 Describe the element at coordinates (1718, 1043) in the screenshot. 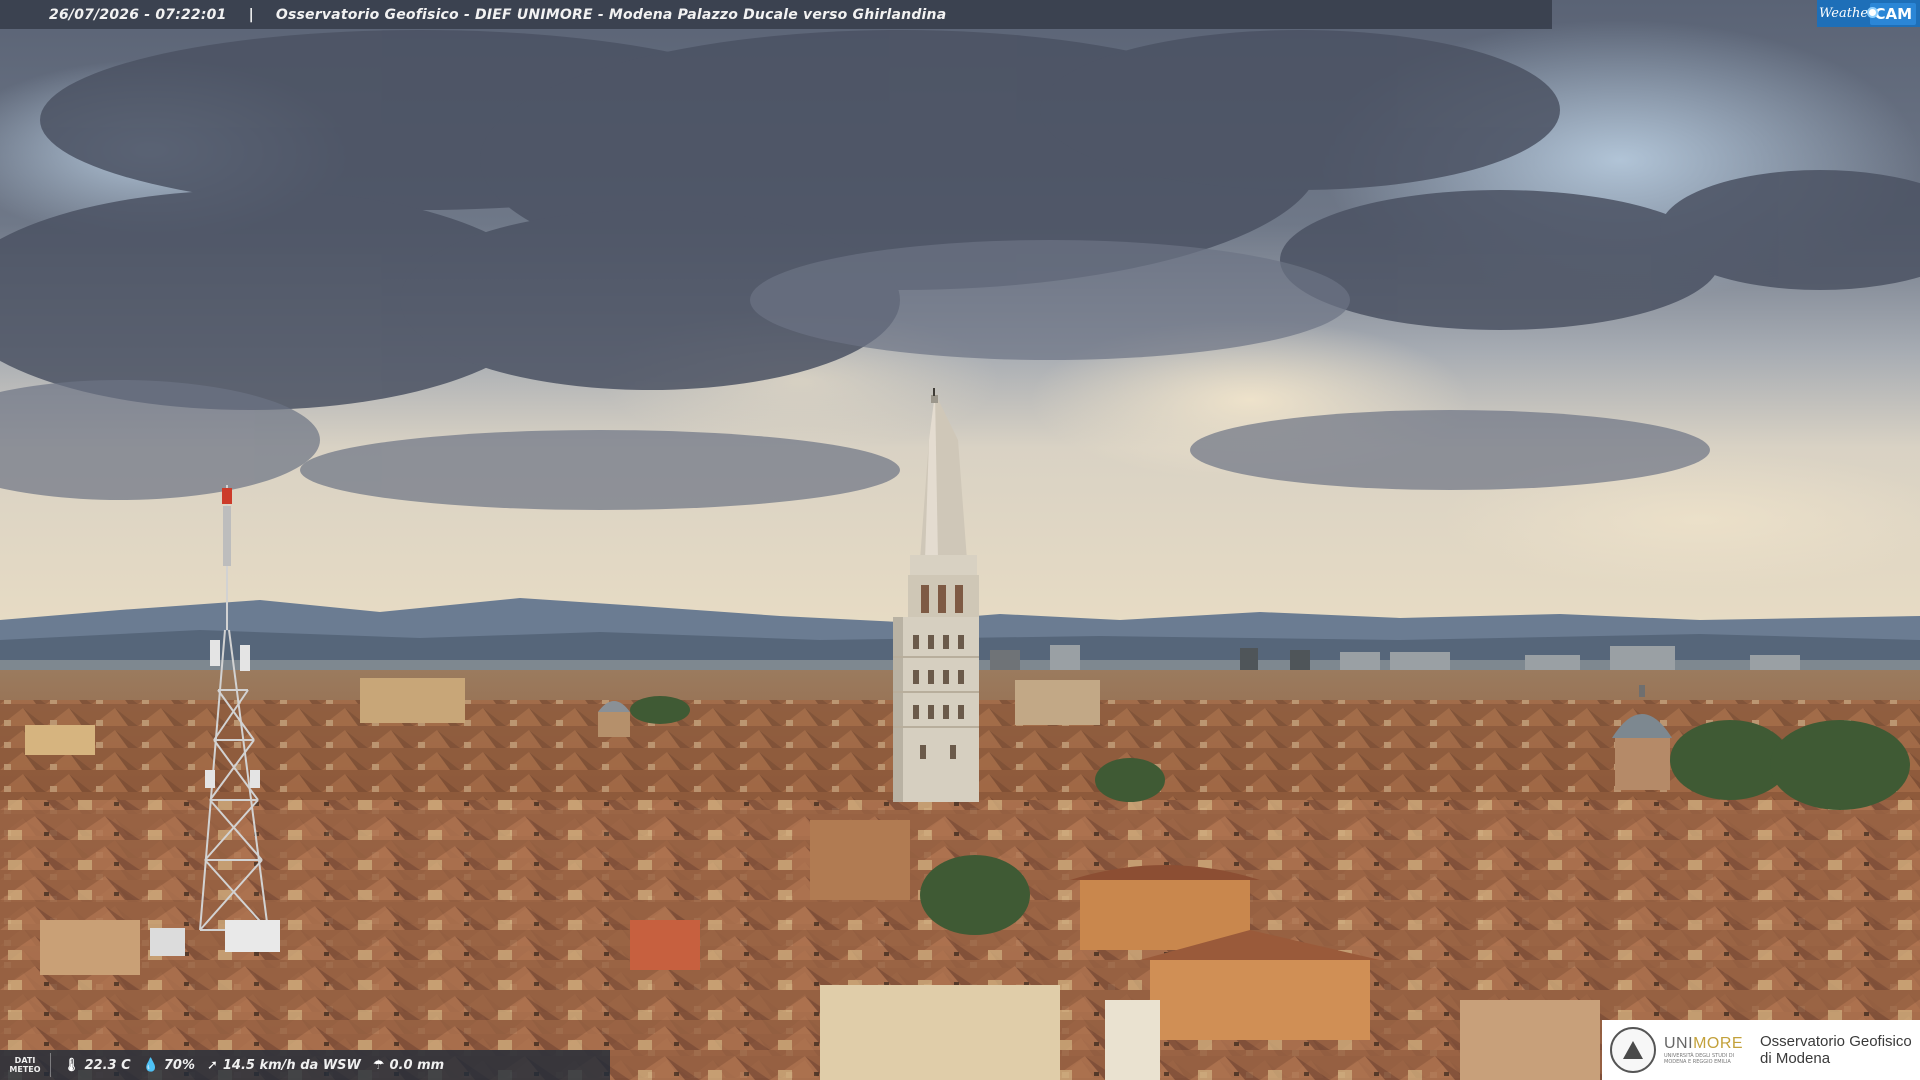

I see `unimore-name-part2: MORE` at that location.